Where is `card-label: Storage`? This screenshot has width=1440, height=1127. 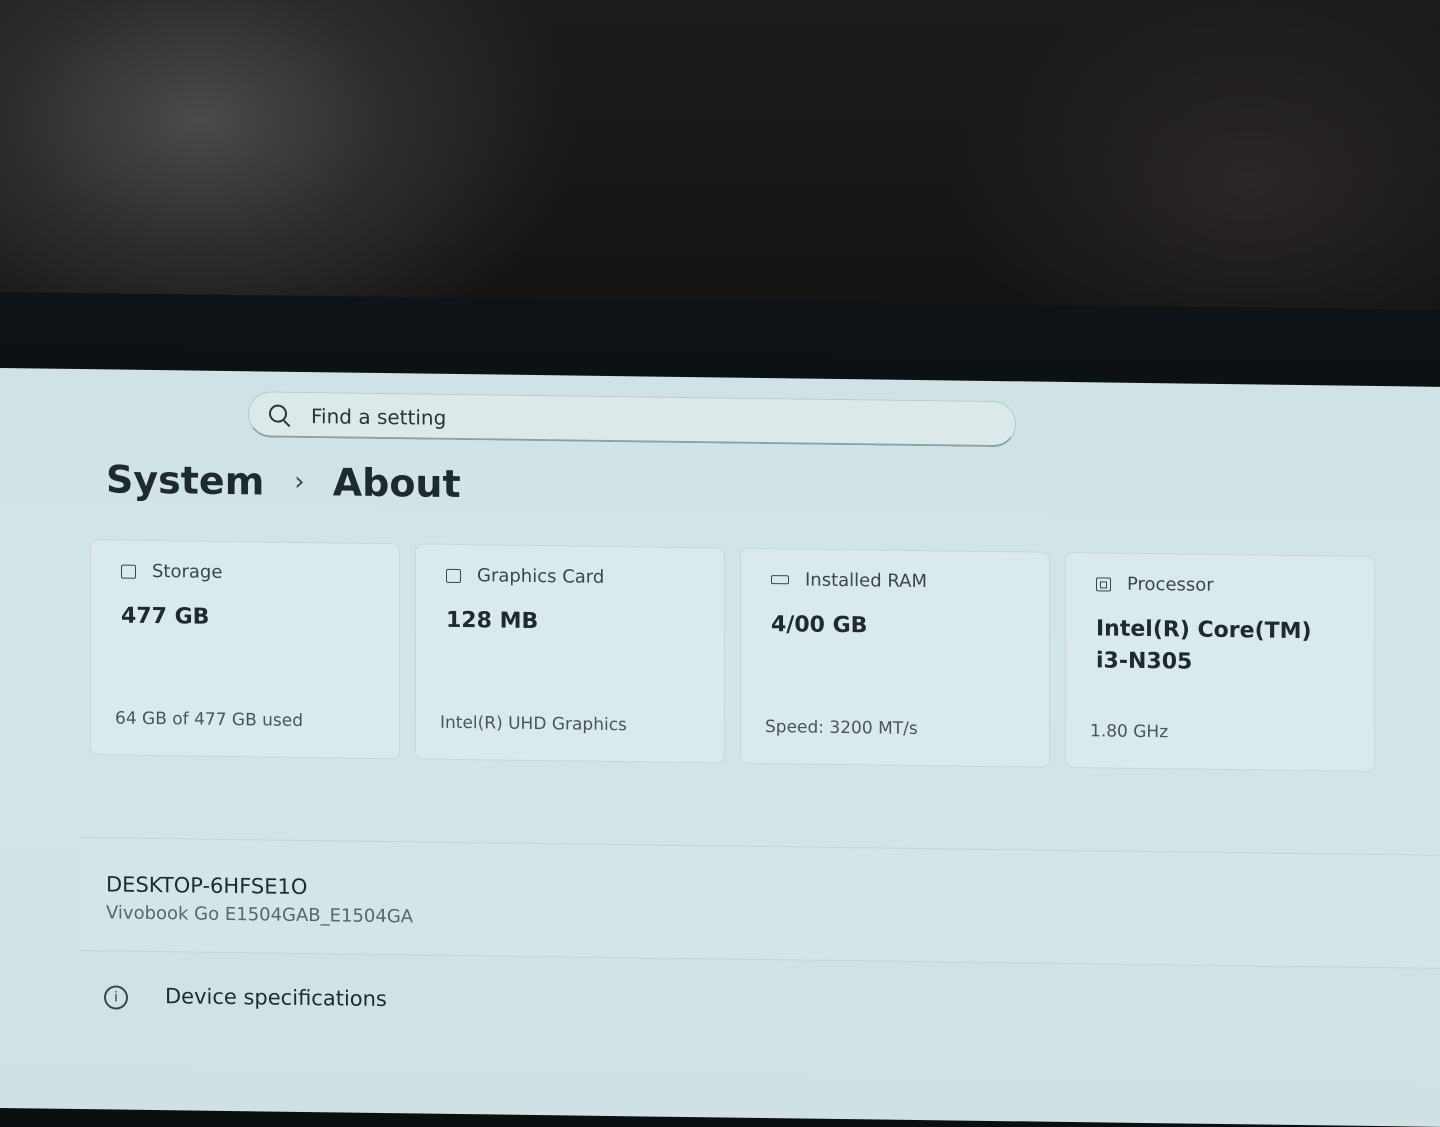 card-label: Storage is located at coordinates (187, 571).